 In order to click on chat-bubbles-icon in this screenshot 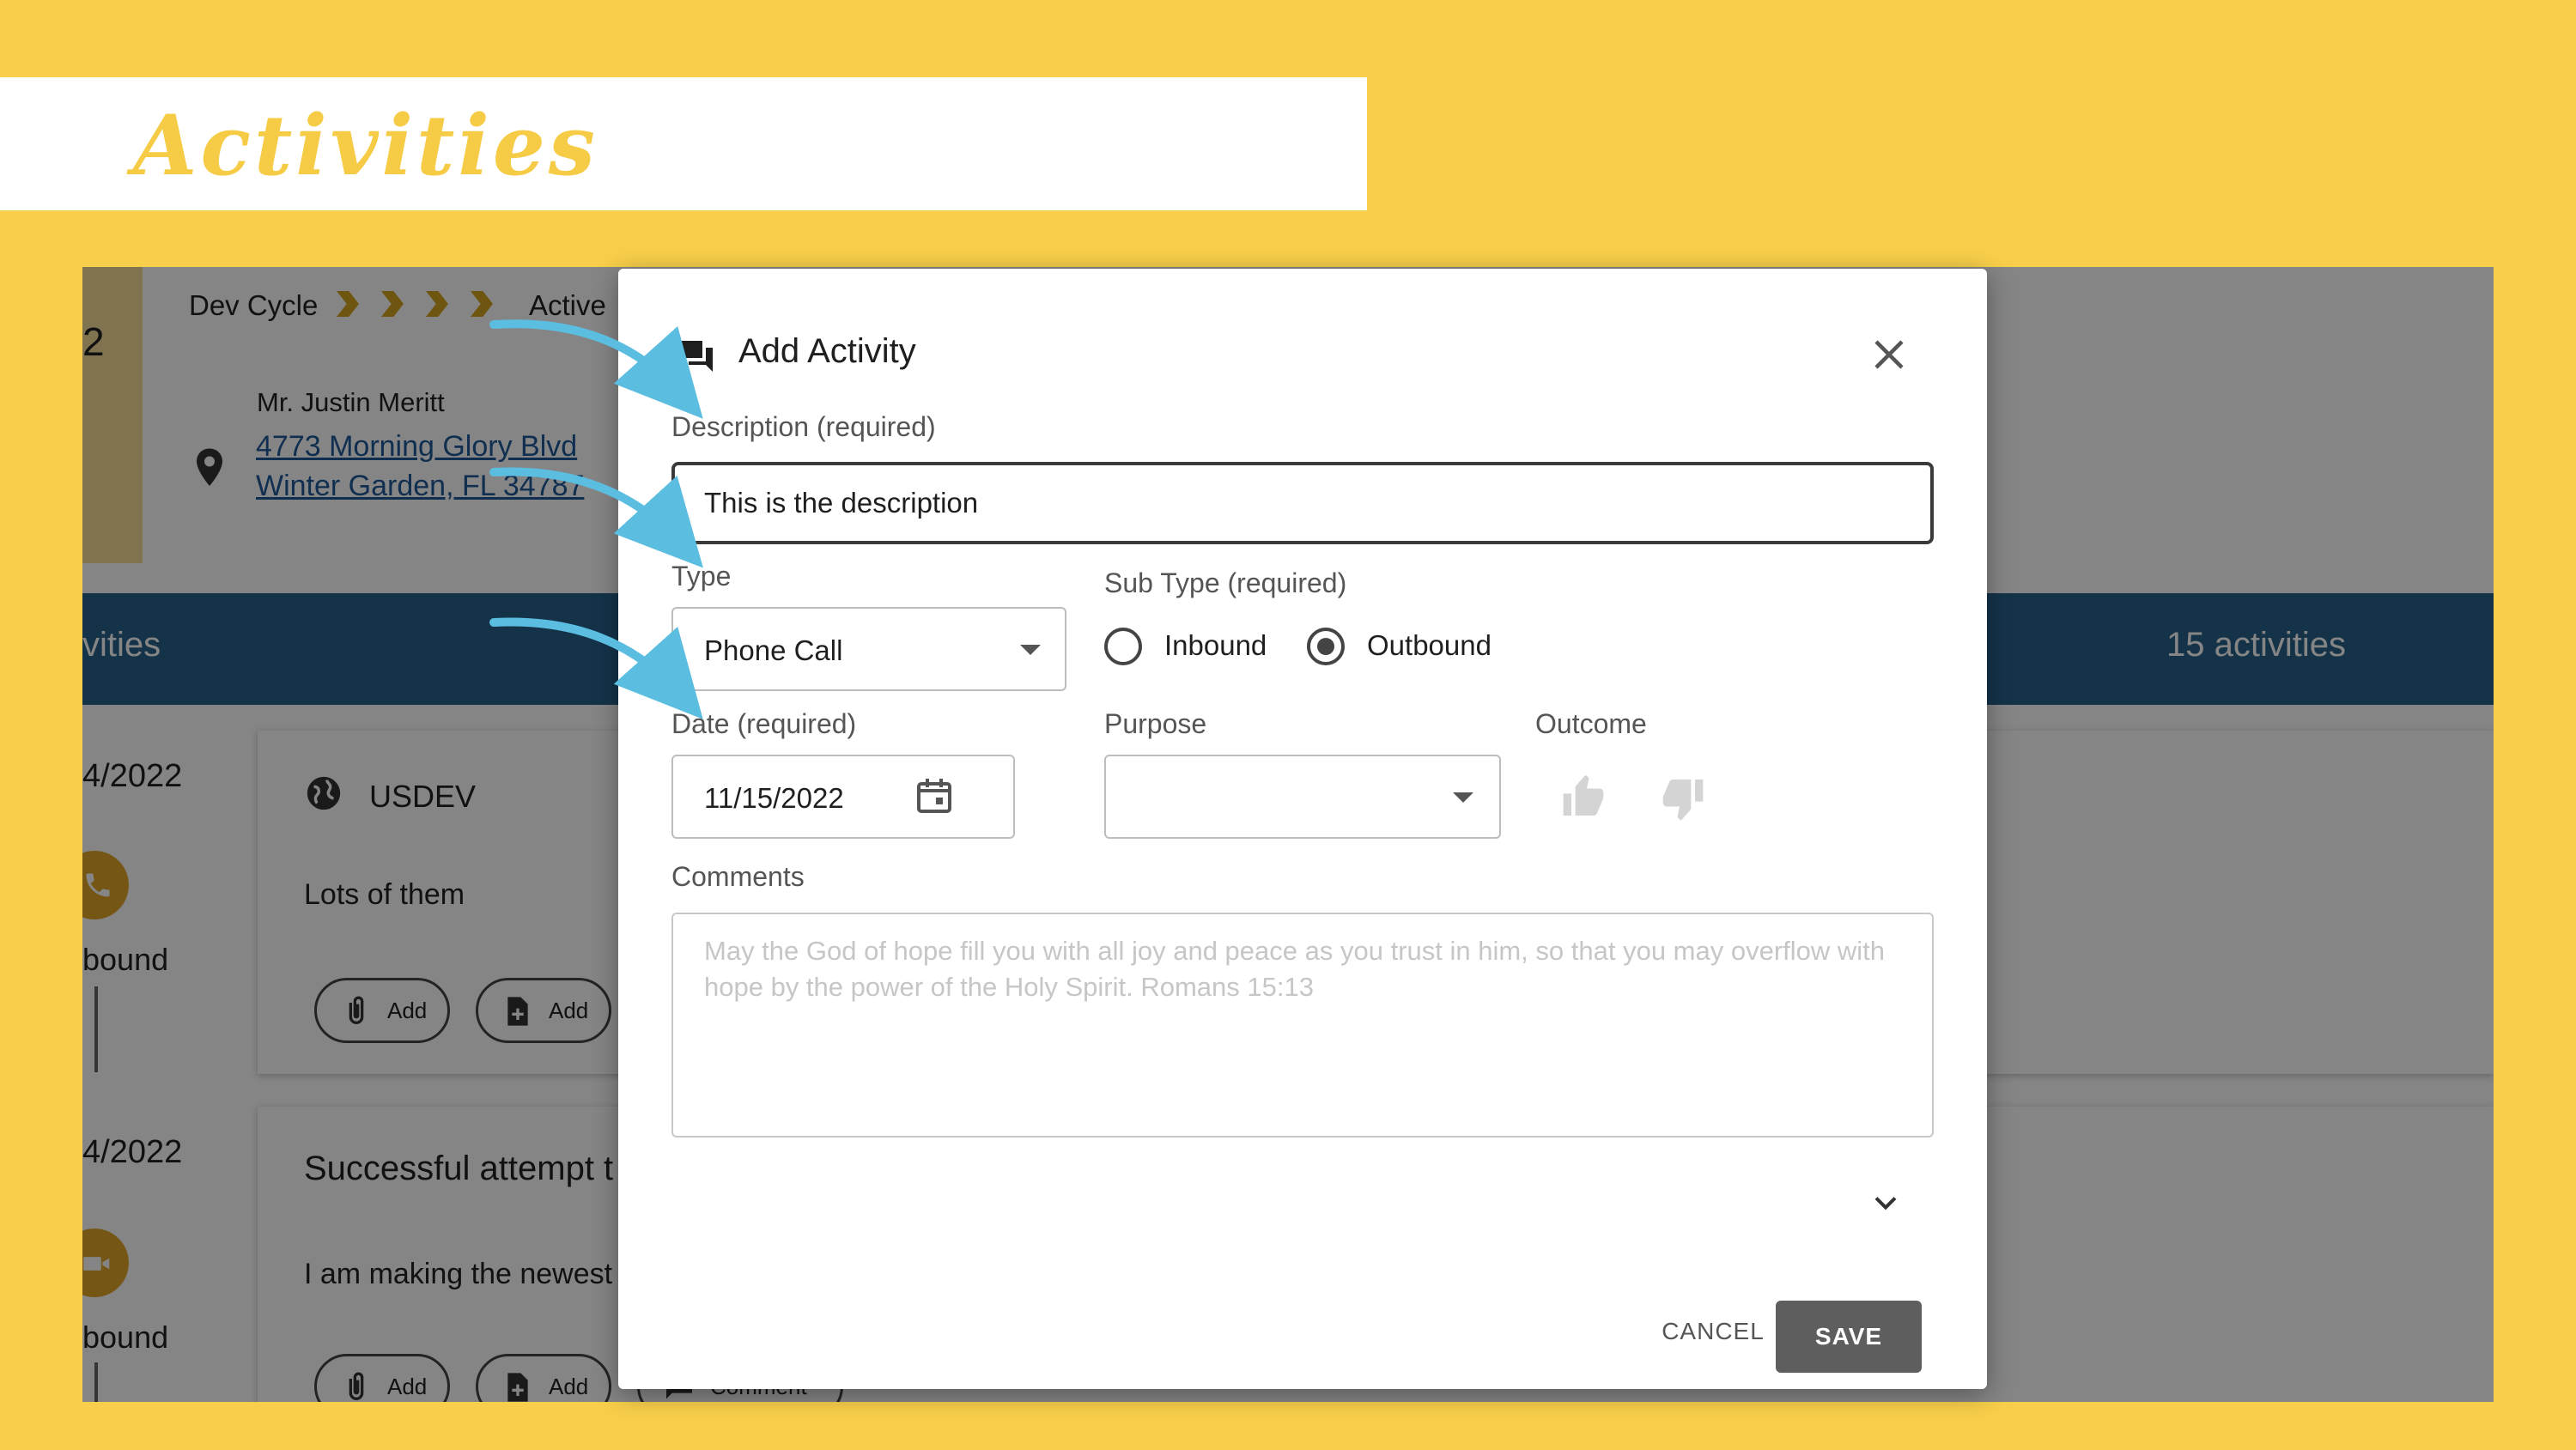, I will do `click(695, 356)`.